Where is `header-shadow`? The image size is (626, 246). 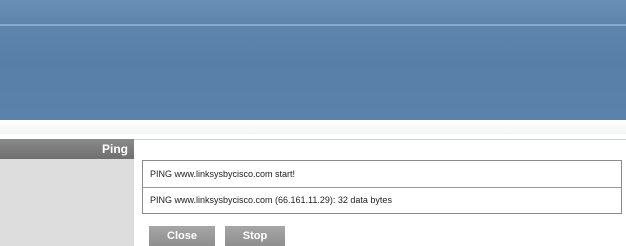
header-shadow is located at coordinates (313, 127).